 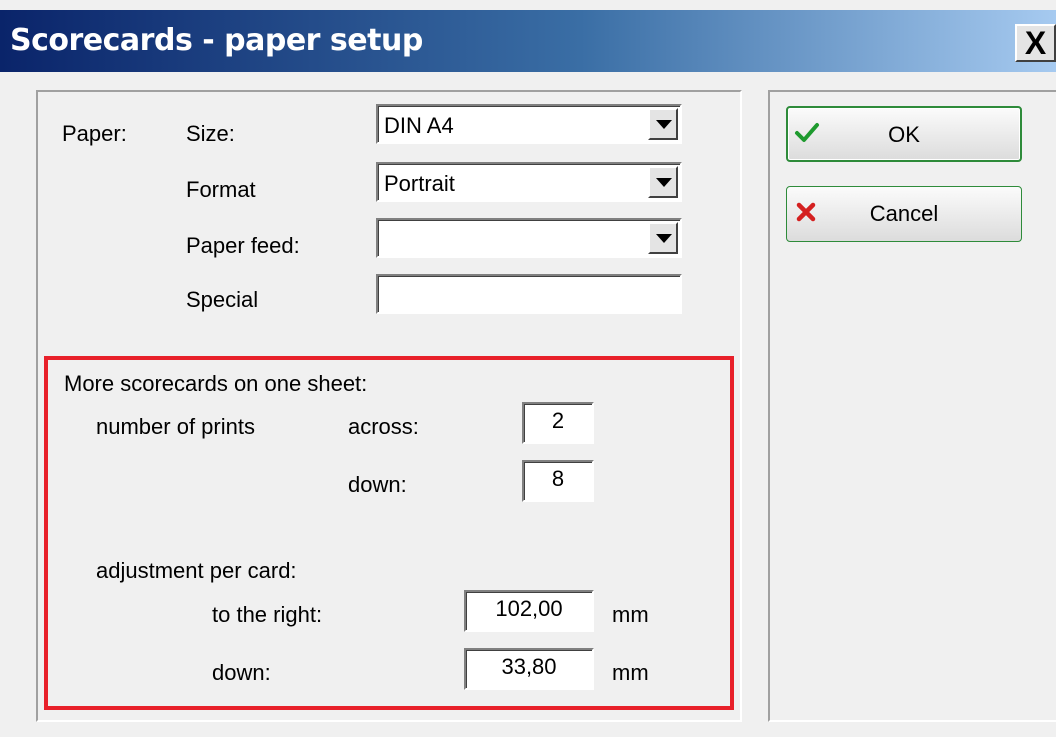 I want to click on size-select: DIN A4, so click(x=529, y=124).